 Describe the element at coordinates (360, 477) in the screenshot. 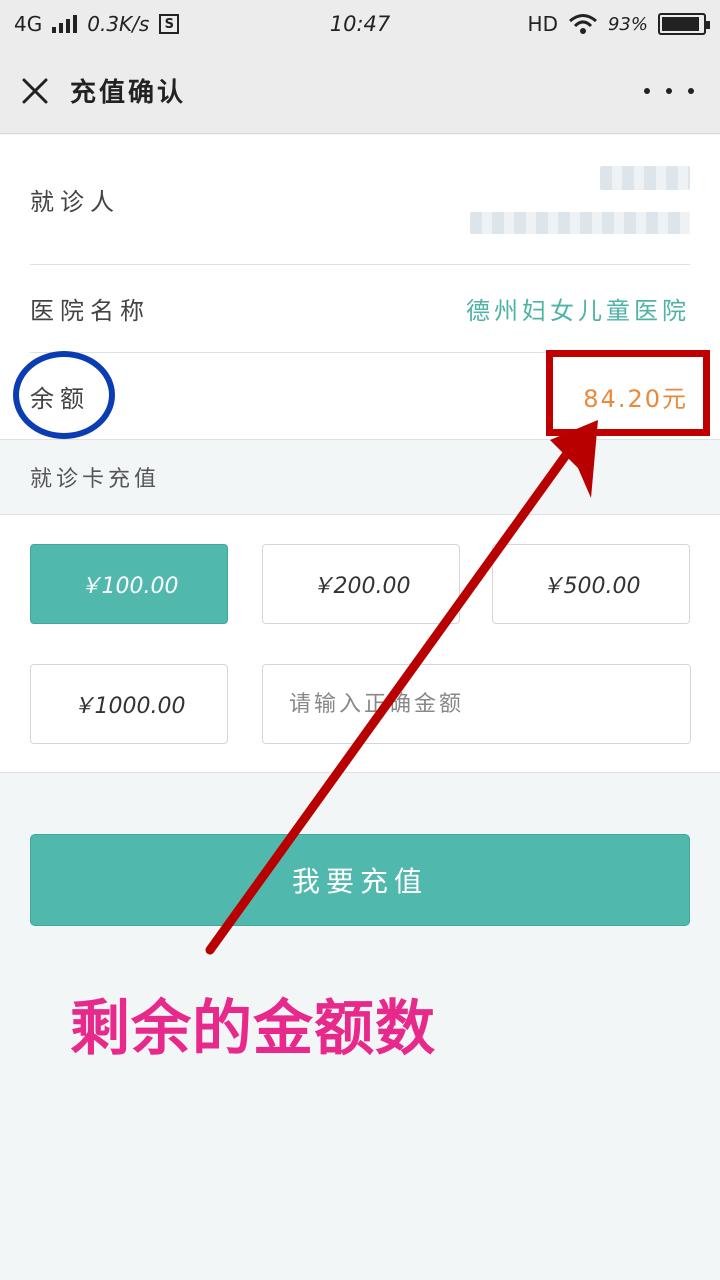

I see `recharge-section-title: 就诊卡充值` at that location.